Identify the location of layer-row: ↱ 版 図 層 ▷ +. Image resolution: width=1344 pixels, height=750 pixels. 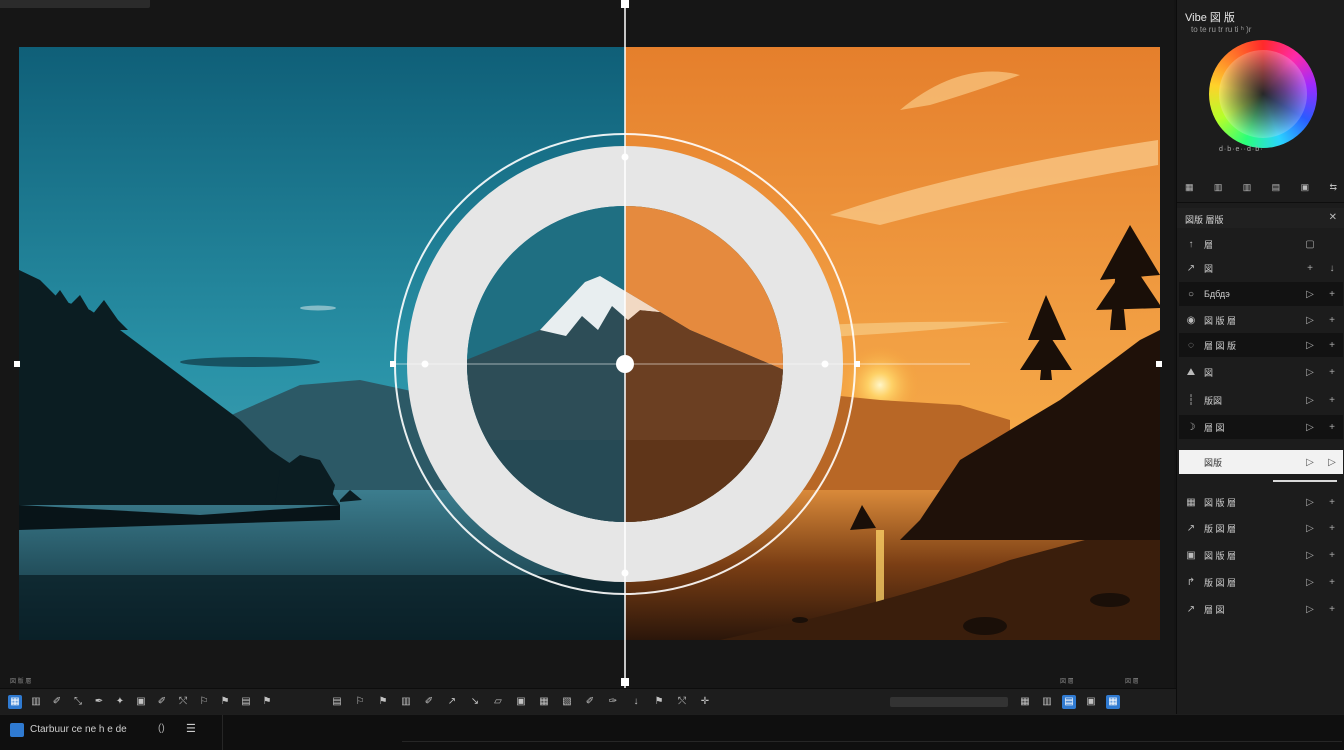
(1261, 582).